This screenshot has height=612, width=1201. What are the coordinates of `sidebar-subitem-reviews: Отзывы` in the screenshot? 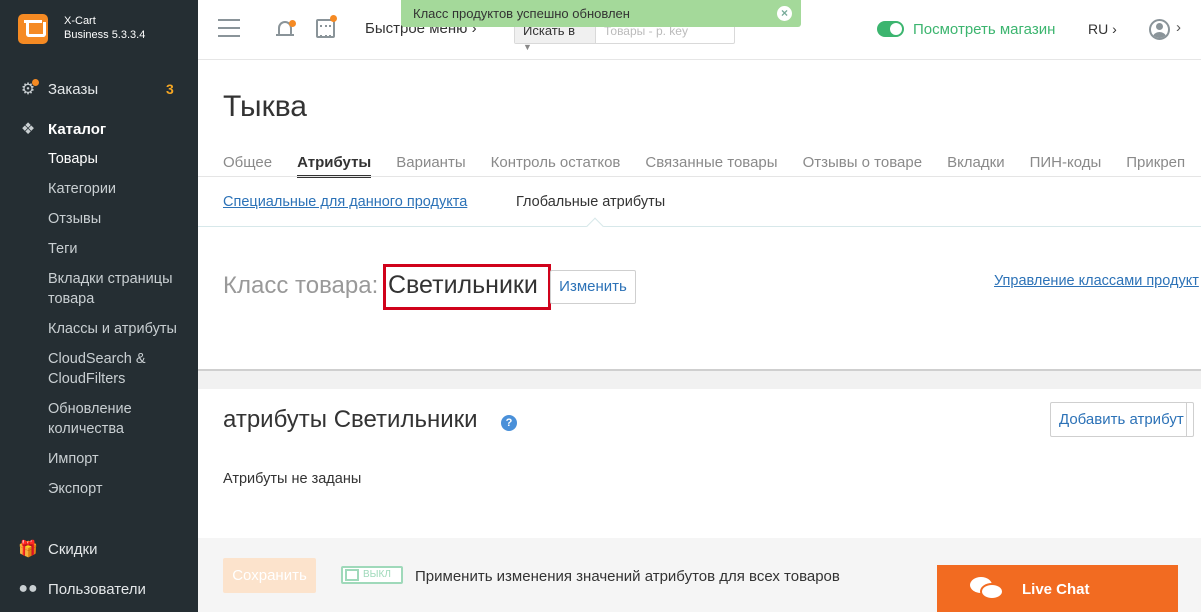 It's located at (118, 219).